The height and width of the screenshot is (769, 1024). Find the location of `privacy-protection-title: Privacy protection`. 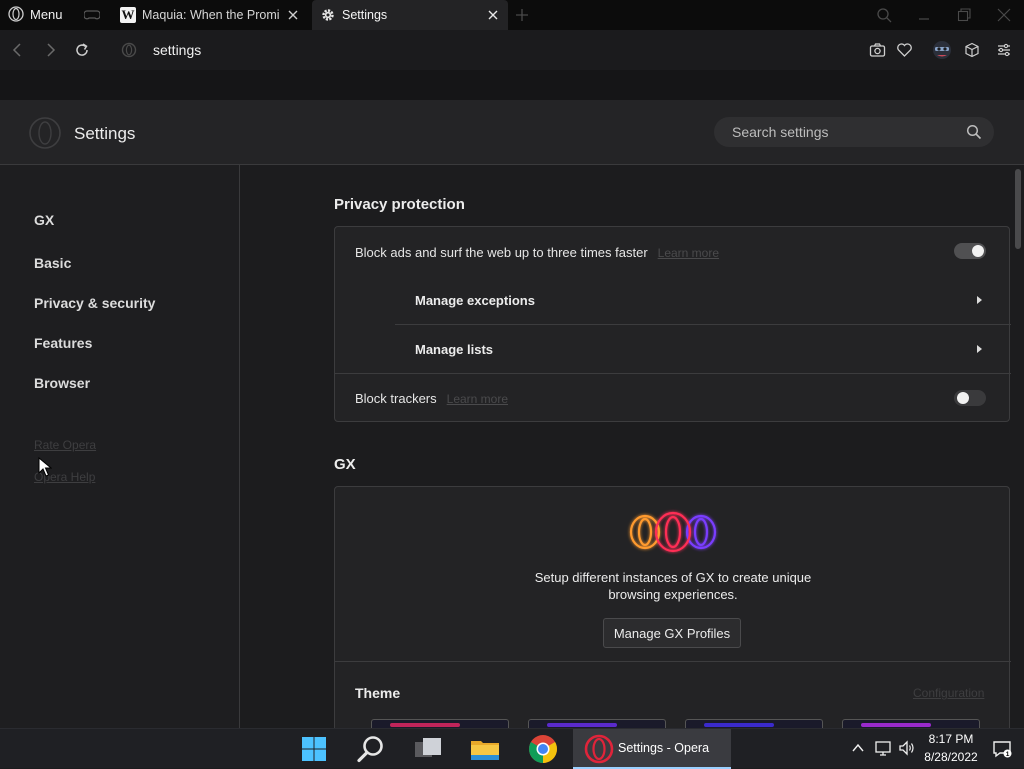

privacy-protection-title: Privacy protection is located at coordinates (399, 204).